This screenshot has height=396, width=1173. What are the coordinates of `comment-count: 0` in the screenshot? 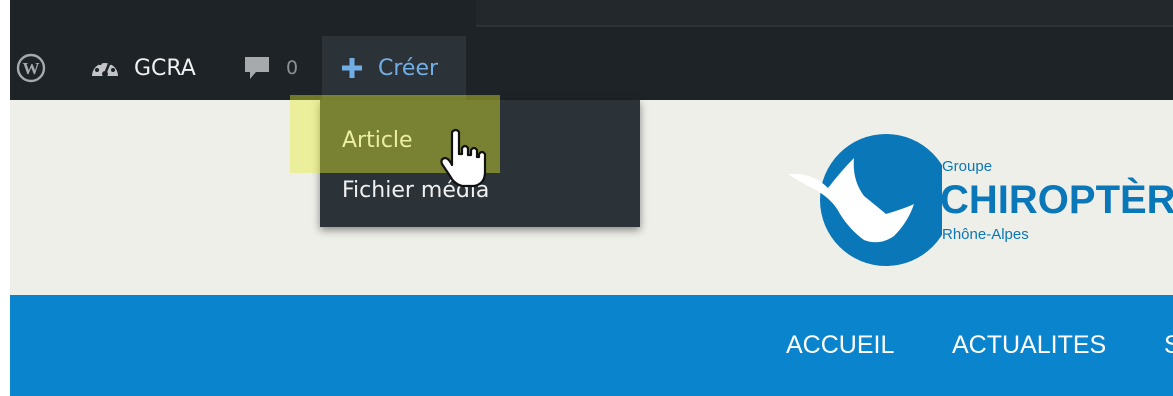 It's located at (292, 68).